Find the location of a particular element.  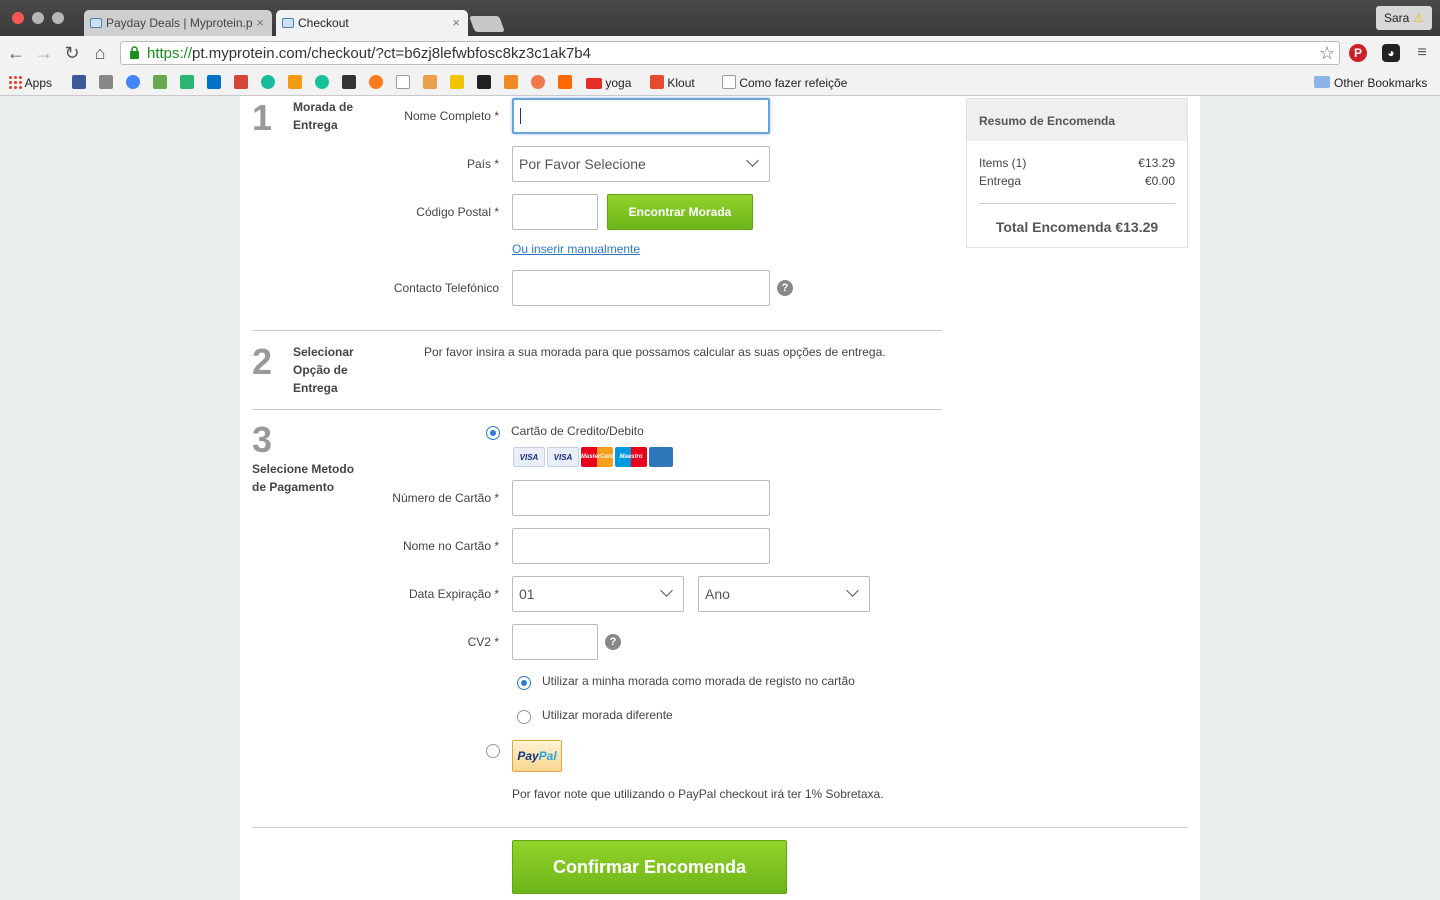

inserir-manualmente-link: Ou inserir manualmente is located at coordinates (576, 249).